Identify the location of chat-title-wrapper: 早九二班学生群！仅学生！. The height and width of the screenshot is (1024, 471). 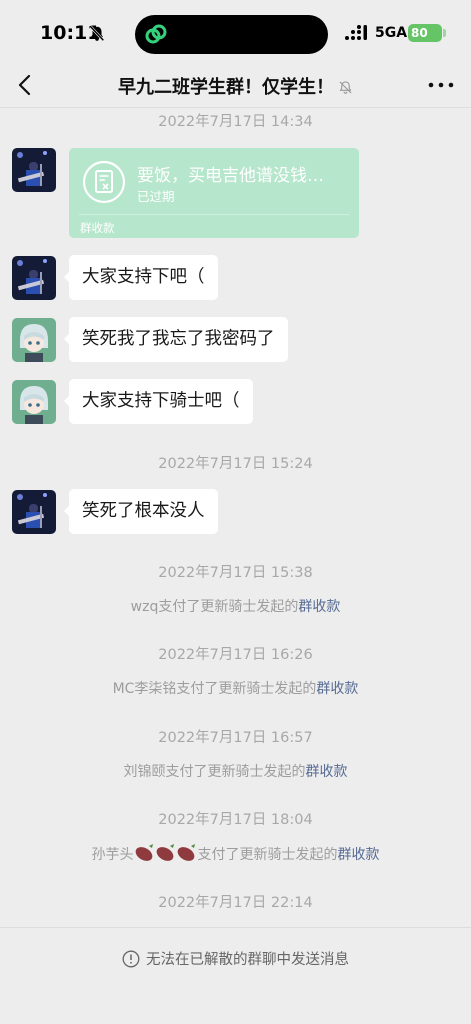
(235, 86).